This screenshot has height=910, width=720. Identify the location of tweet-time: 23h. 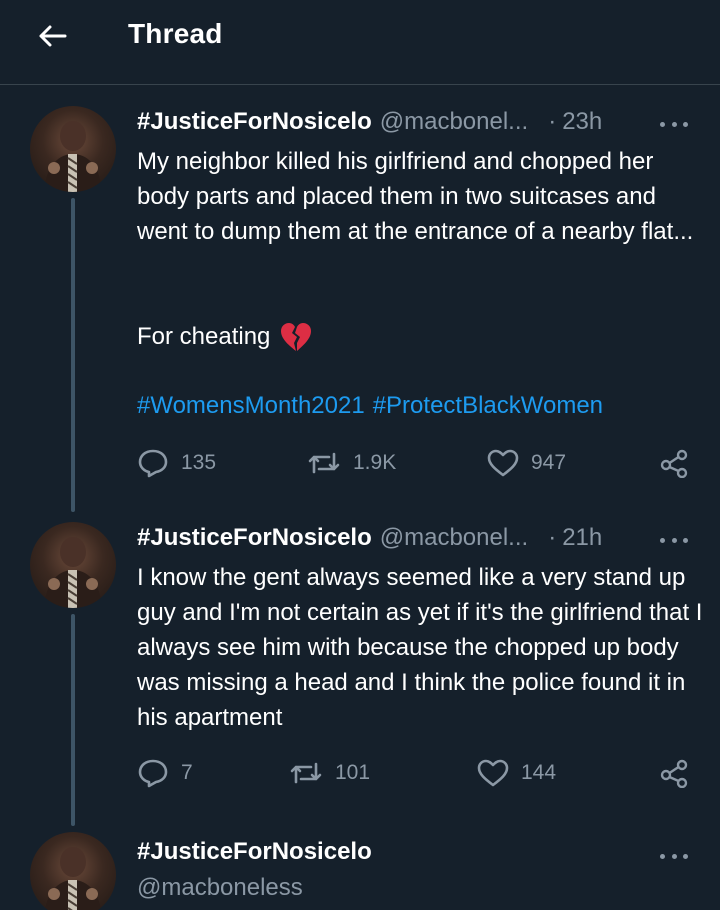
(582, 122).